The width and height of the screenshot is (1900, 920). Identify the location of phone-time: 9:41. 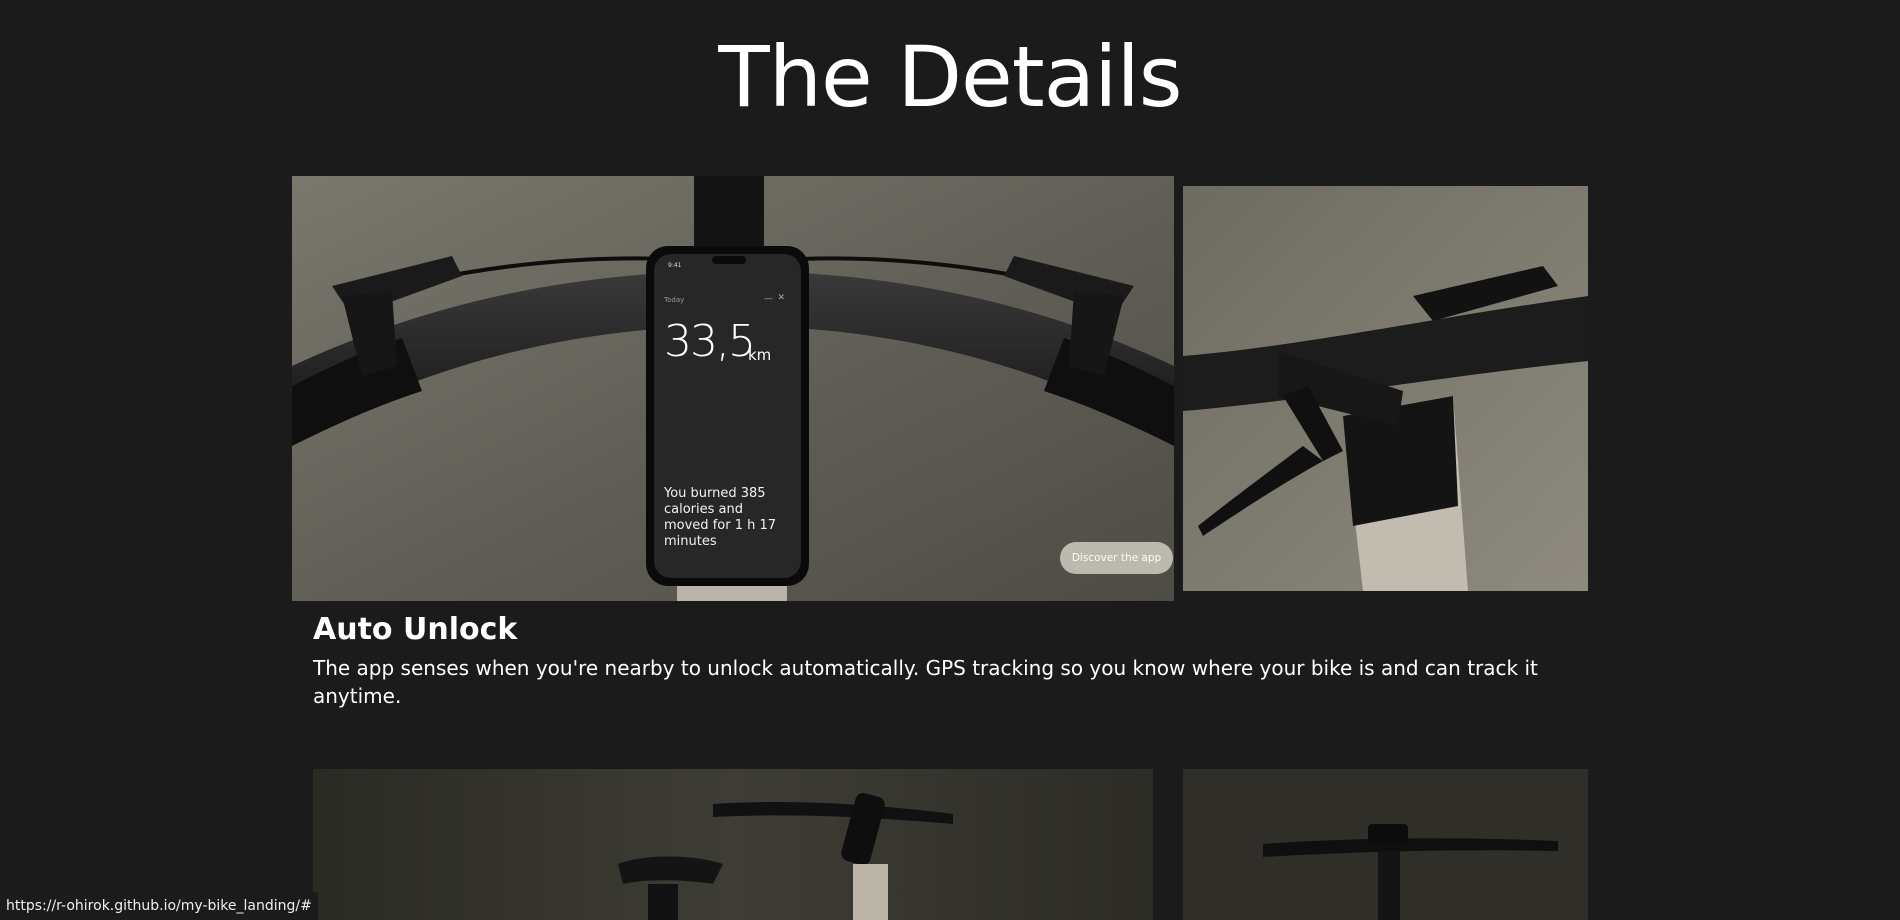
(675, 265).